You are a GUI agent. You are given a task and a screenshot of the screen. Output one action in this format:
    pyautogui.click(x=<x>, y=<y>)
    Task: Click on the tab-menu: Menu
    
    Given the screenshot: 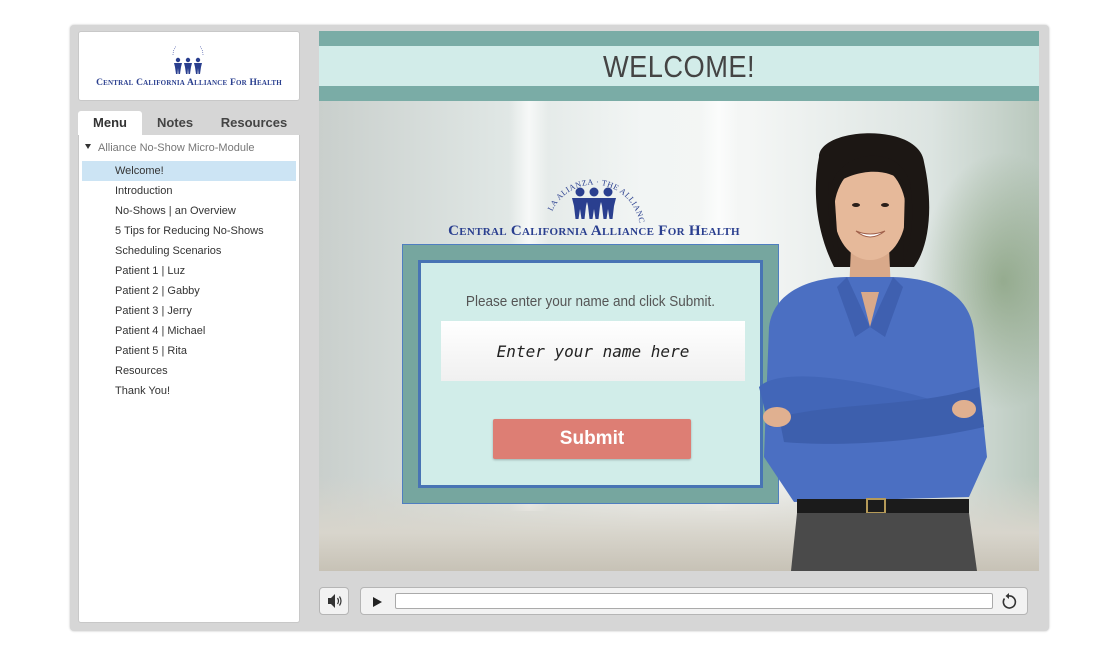 What is the action you would take?
    pyautogui.click(x=110, y=123)
    